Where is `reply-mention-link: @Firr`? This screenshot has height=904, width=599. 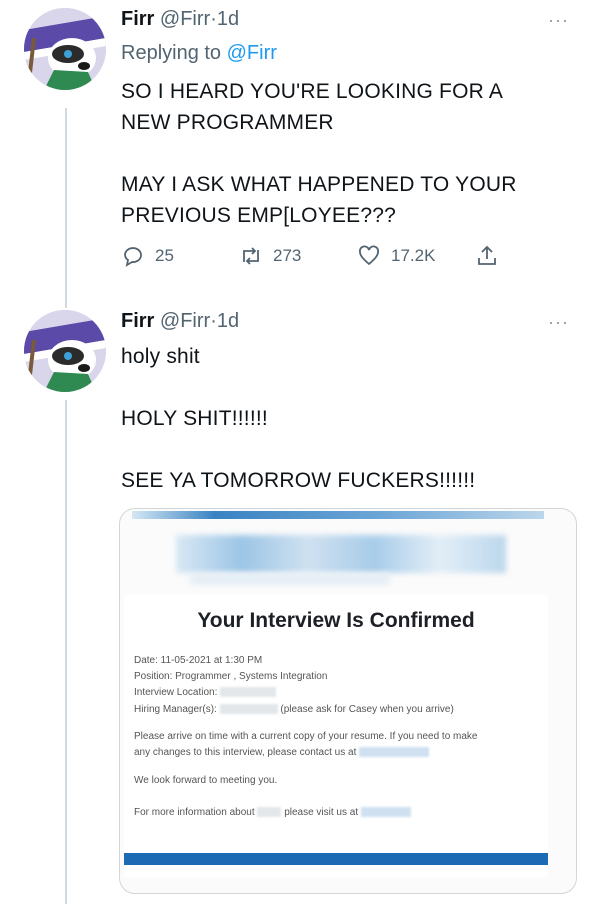 reply-mention-link: @Firr is located at coordinates (252, 53).